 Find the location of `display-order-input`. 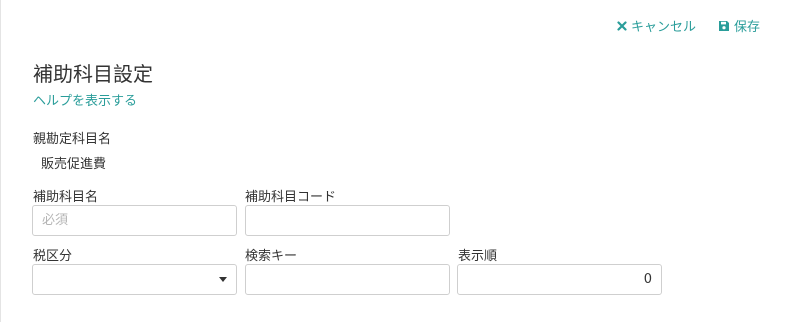

display-order-input is located at coordinates (559, 279).